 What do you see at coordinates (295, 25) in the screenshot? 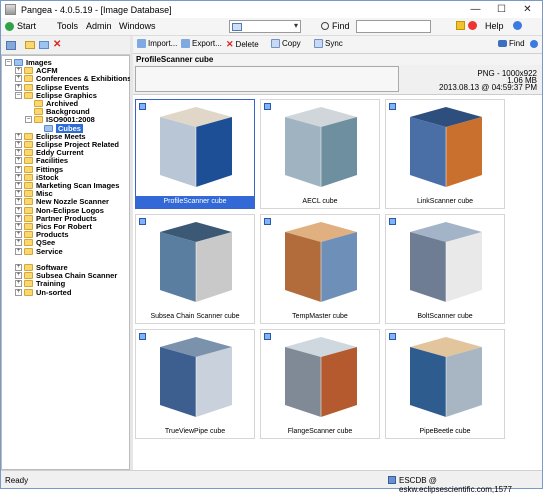
I see `chevron-down-icon: ▾` at bounding box center [295, 25].